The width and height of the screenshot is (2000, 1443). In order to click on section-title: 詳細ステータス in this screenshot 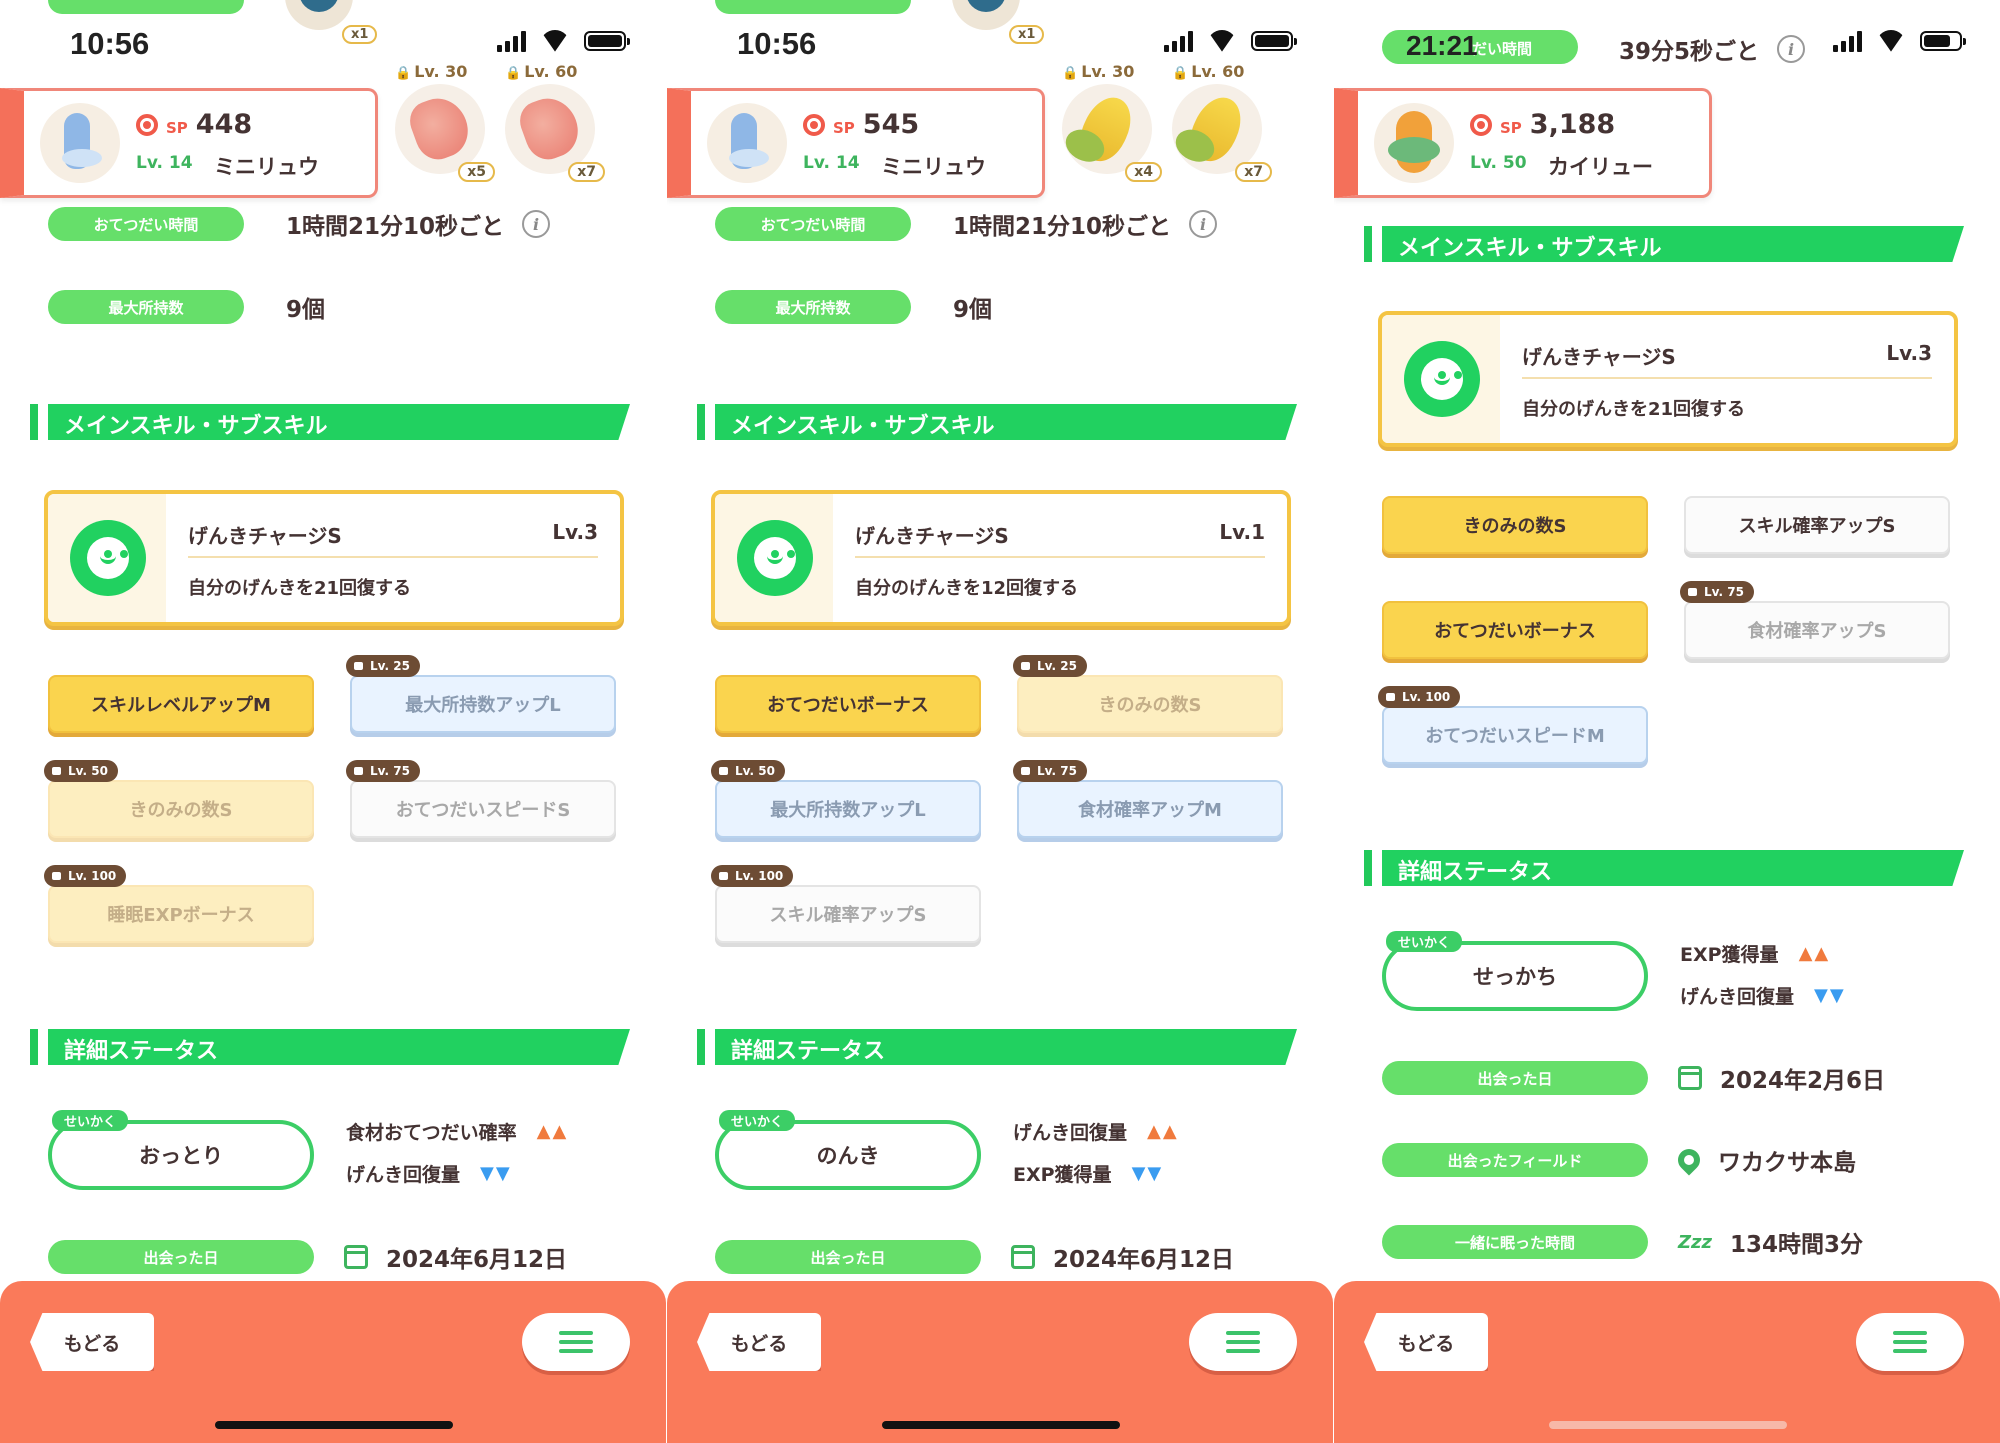, I will do `click(141, 1051)`.